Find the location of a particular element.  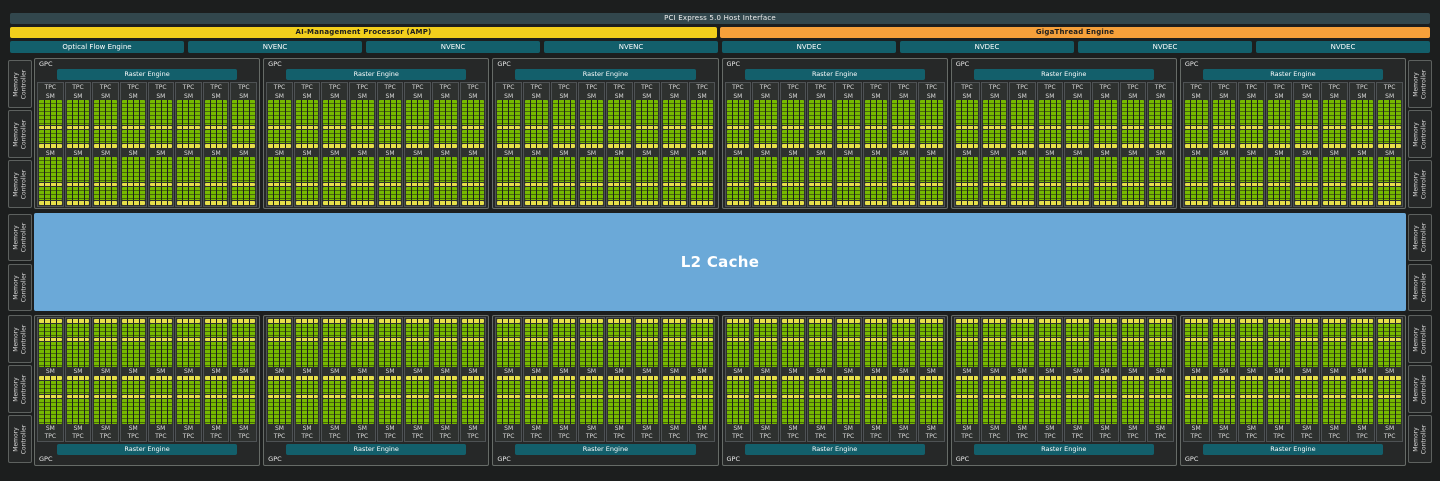

ai-management-processor-bar: AI-Management Processor (AMP) is located at coordinates (363, 32).